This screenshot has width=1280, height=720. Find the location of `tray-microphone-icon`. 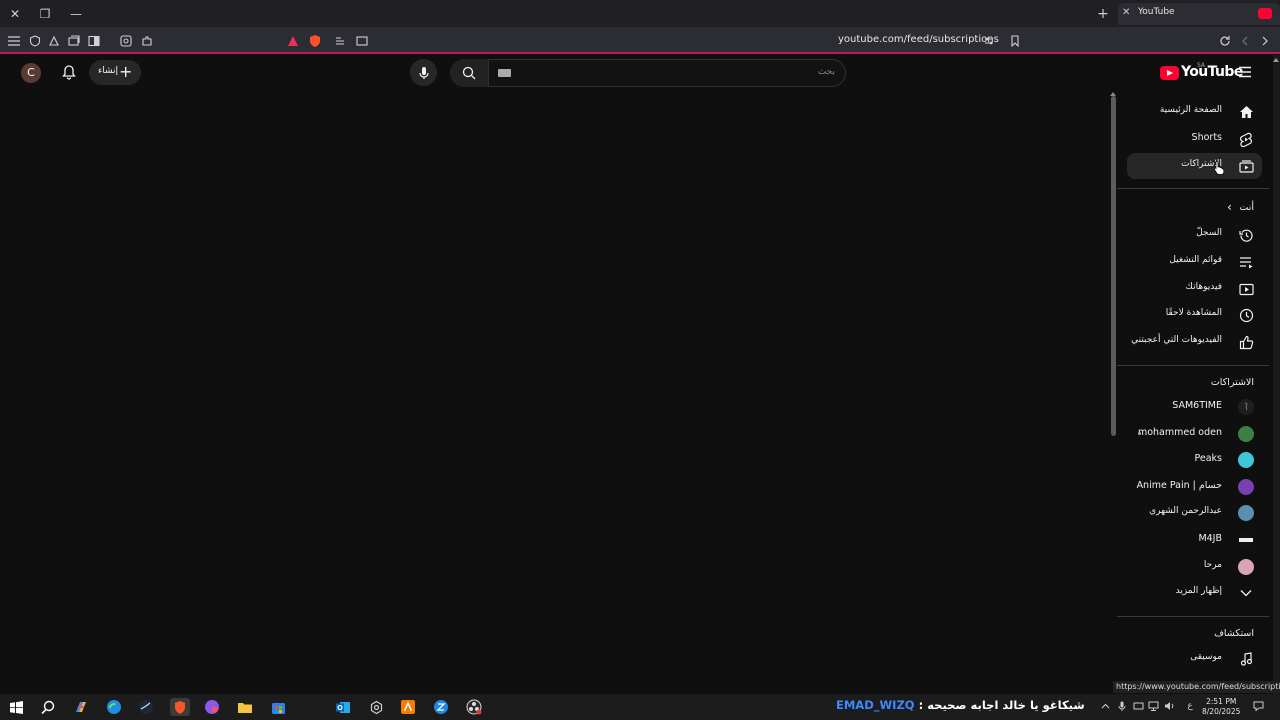

tray-microphone-icon is located at coordinates (1122, 706).